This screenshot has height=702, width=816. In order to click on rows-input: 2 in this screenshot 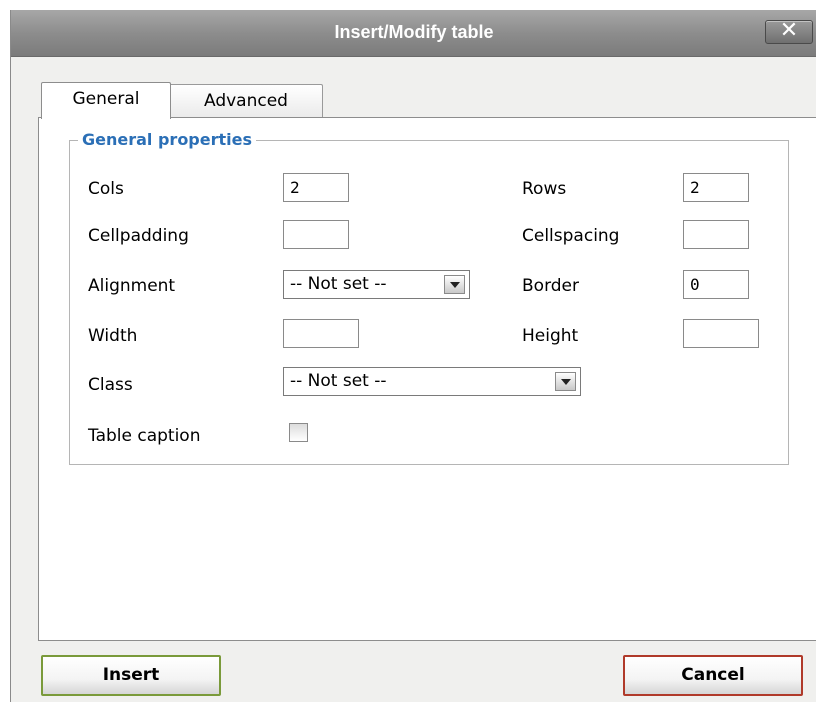, I will do `click(716, 187)`.